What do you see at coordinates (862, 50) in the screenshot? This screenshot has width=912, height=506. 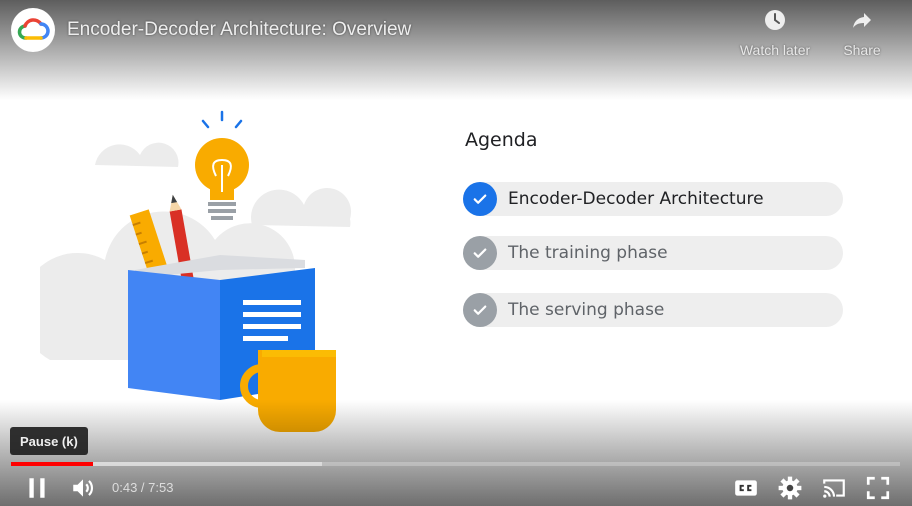 I see `share-label: Share` at bounding box center [862, 50].